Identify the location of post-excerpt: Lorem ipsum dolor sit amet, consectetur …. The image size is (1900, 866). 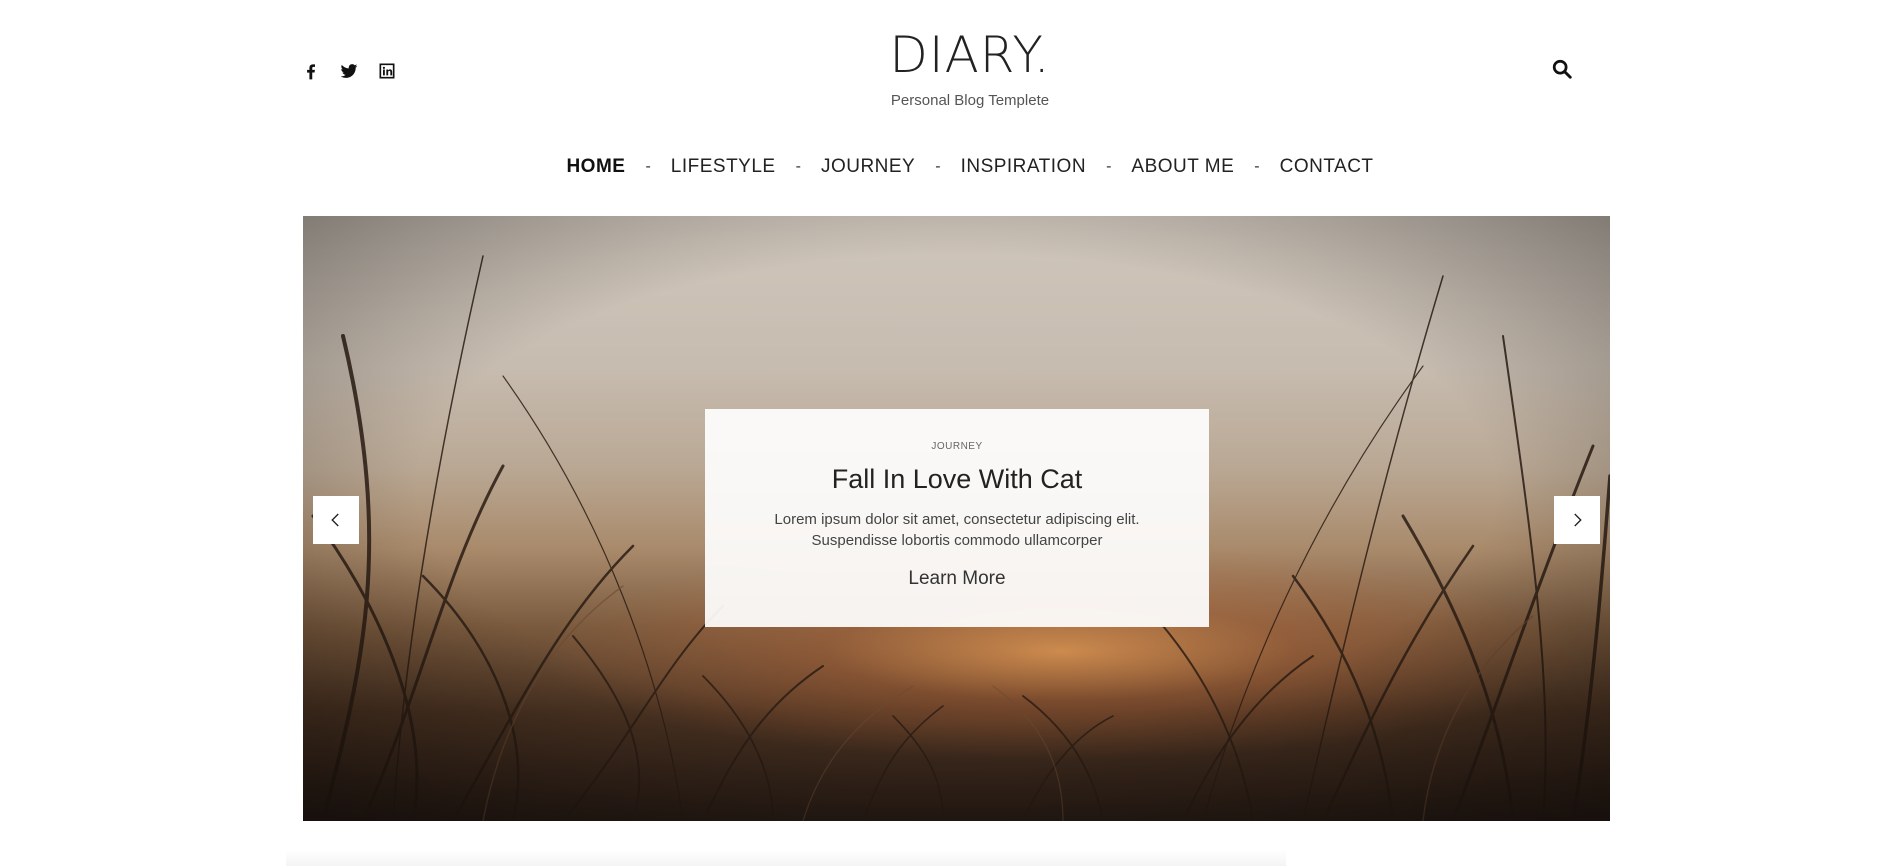
(957, 530).